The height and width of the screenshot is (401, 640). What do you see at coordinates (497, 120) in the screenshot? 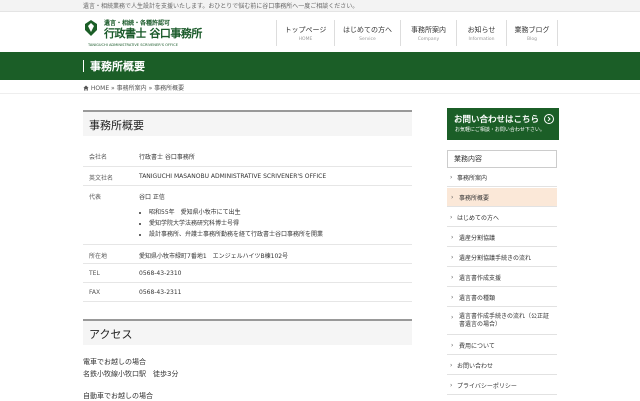
I see `cta-title: お問い合わせはこちら` at bounding box center [497, 120].